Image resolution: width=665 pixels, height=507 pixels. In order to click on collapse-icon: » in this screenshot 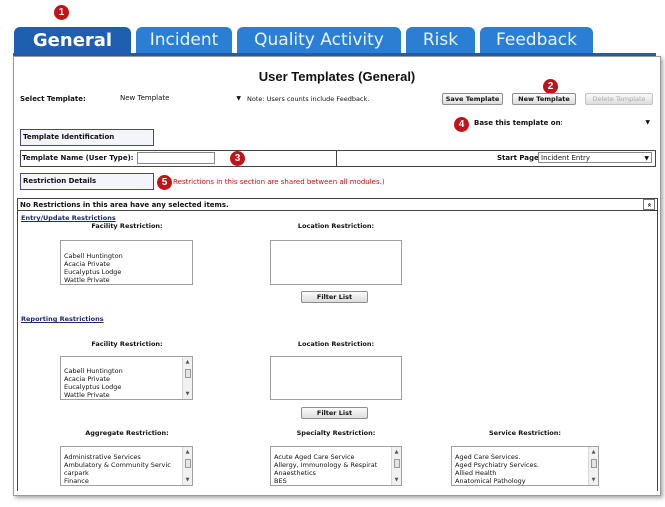, I will do `click(649, 205)`.